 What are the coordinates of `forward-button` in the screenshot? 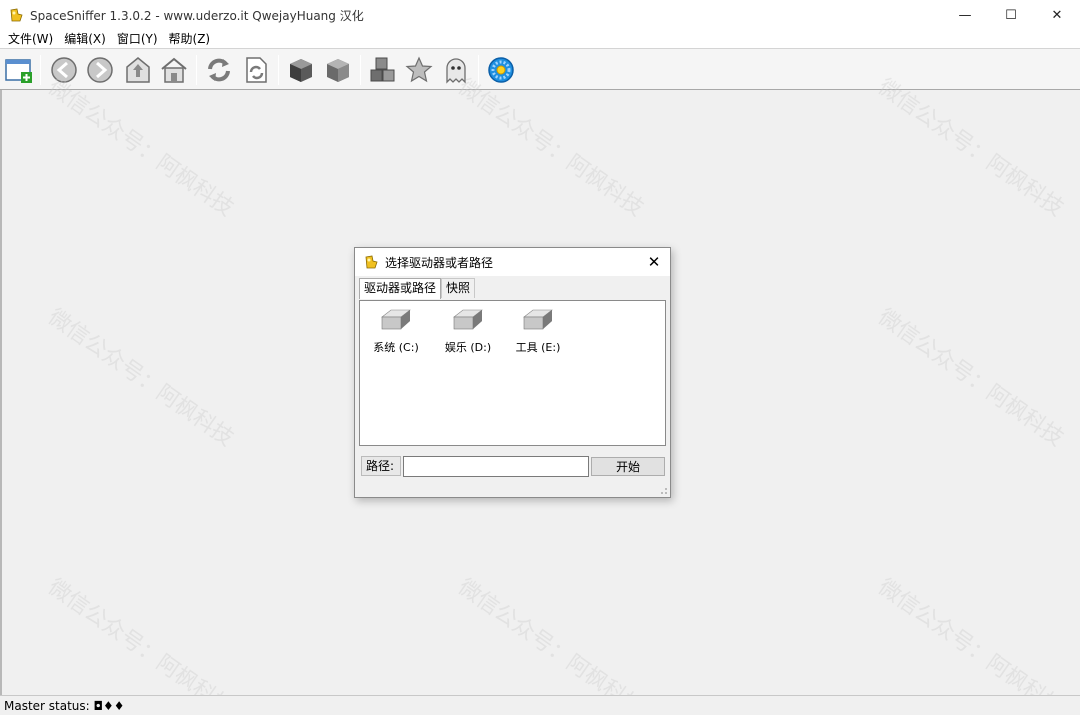 It's located at (100, 70).